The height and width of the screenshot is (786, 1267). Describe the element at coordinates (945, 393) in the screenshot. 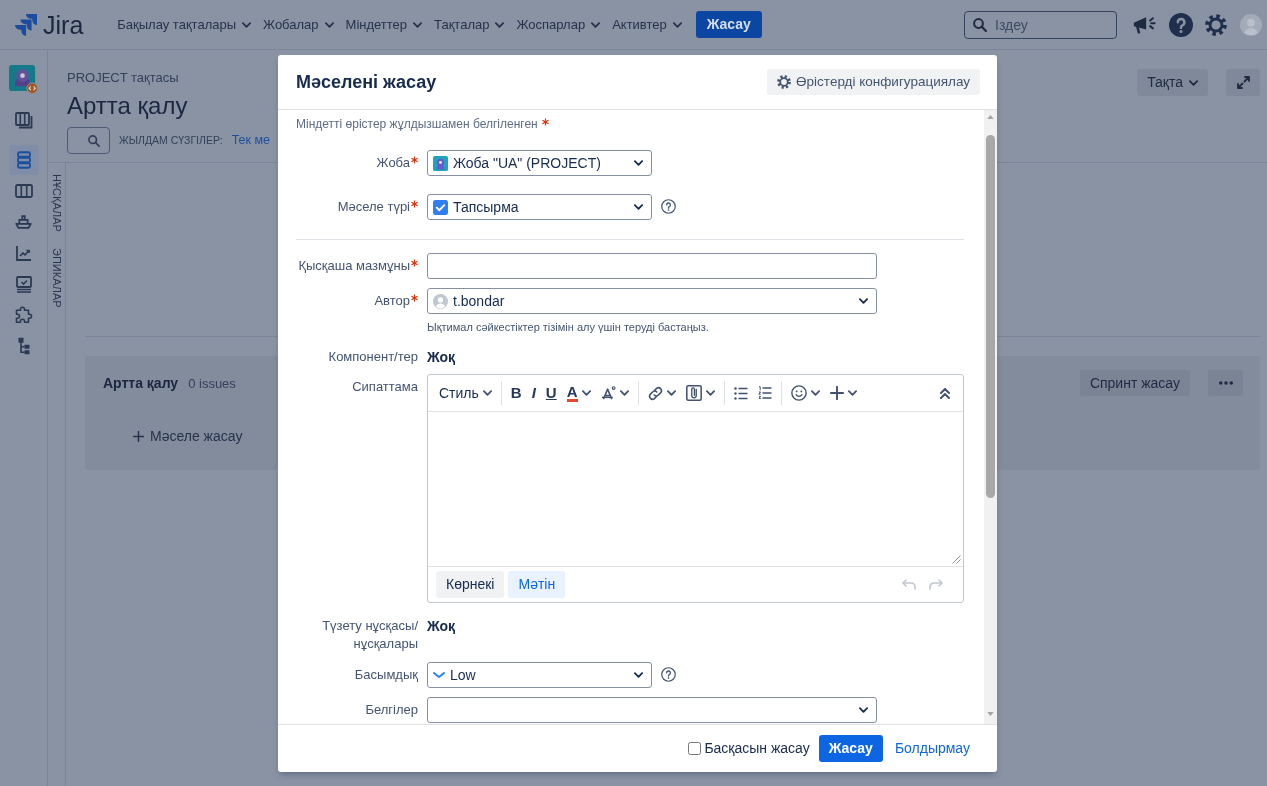

I see `double-chevron-up-icon` at that location.